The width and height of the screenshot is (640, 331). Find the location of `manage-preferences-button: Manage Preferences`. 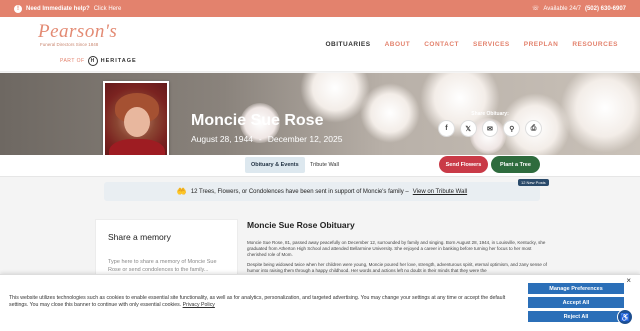

manage-preferences-button: Manage Preferences is located at coordinates (576, 288).